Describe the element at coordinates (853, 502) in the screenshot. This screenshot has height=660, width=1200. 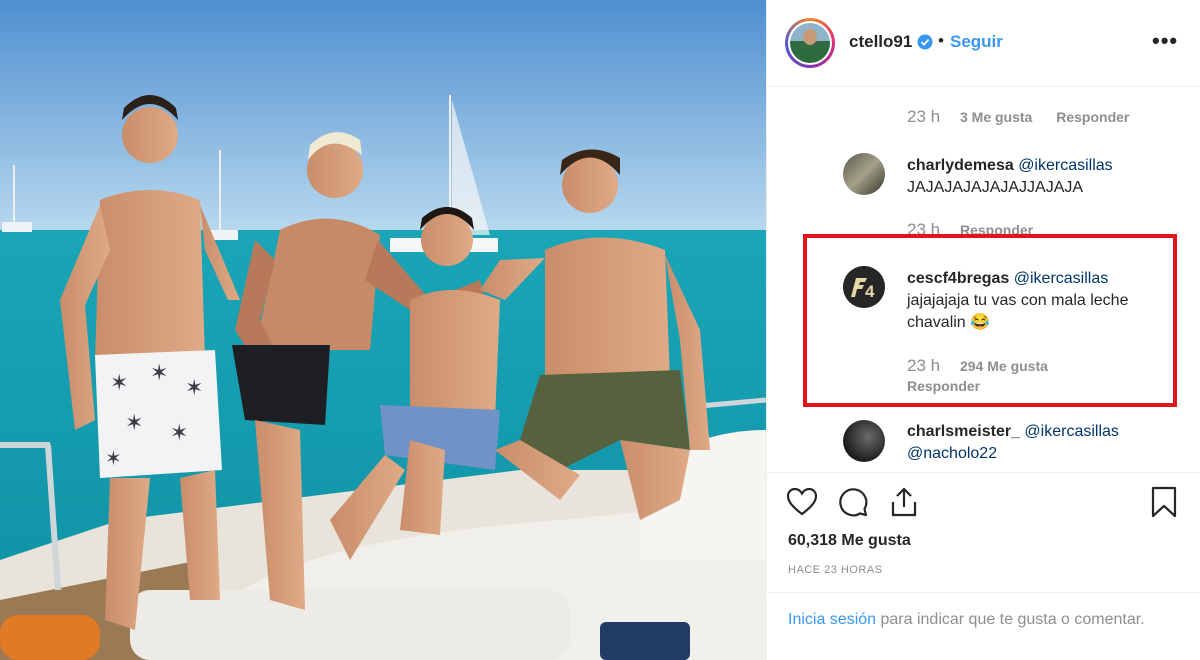
I see `comment-icon` at that location.